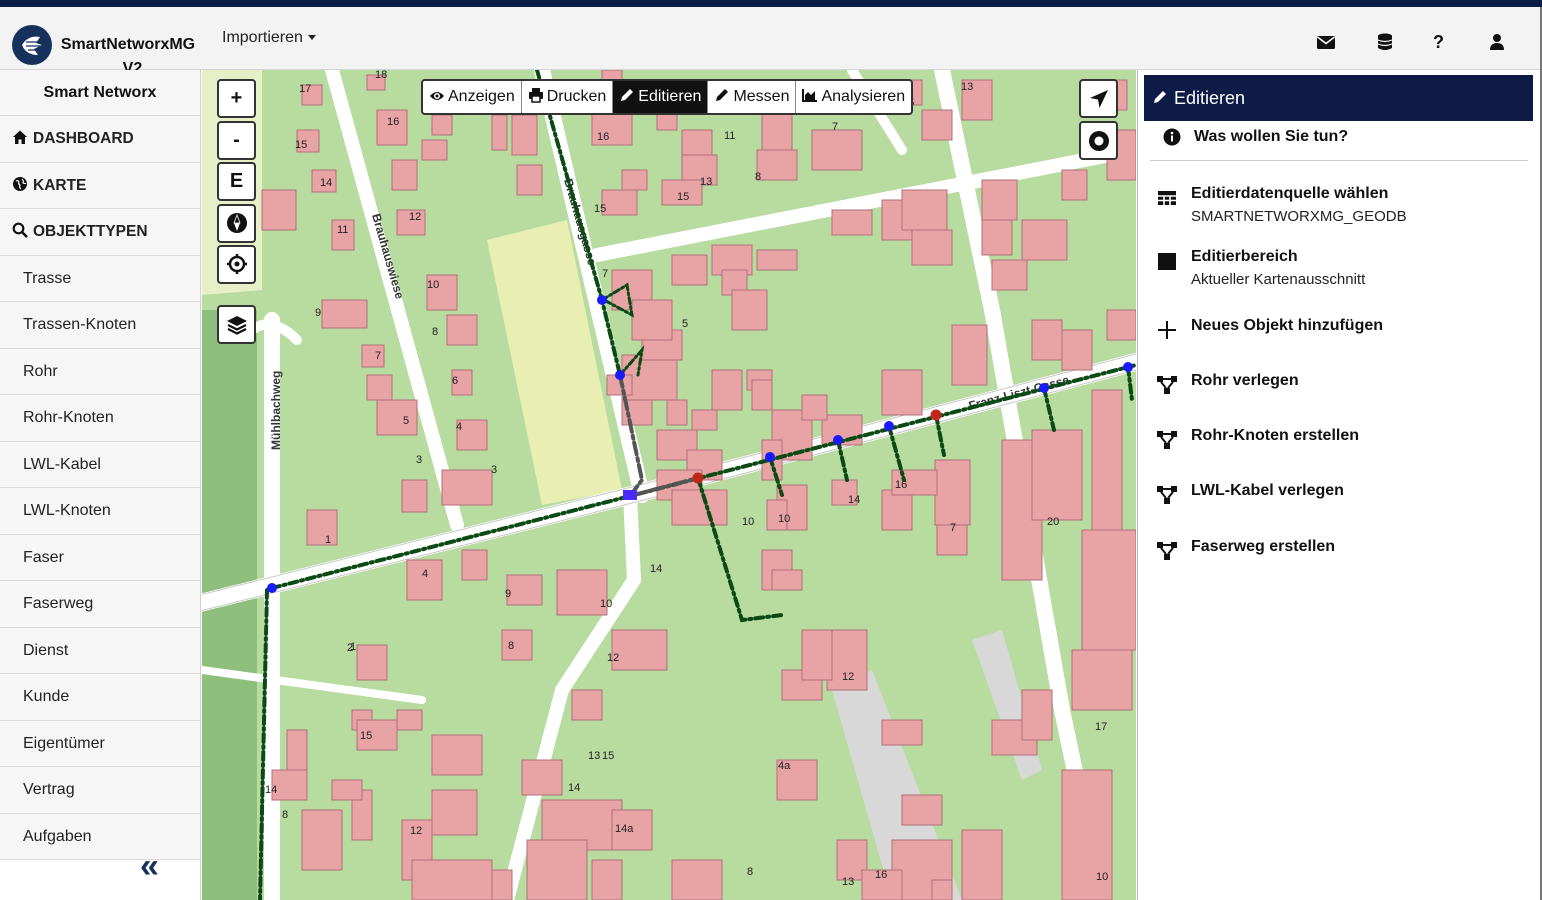  Describe the element at coordinates (1053, 522) in the screenshot. I see `svg-text: 20` at that location.